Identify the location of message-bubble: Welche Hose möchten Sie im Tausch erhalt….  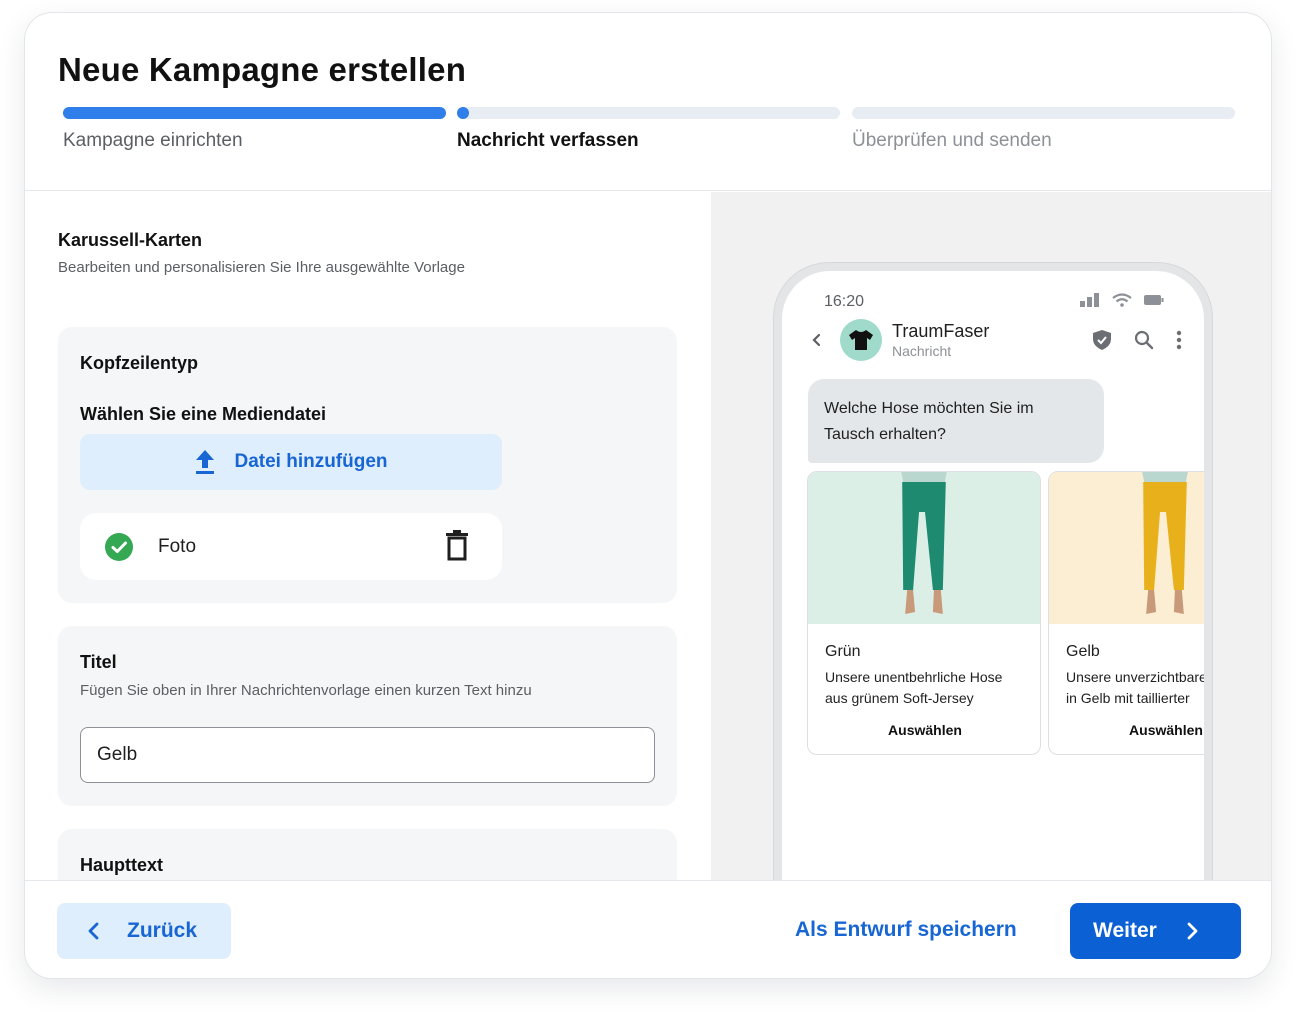
(956, 421).